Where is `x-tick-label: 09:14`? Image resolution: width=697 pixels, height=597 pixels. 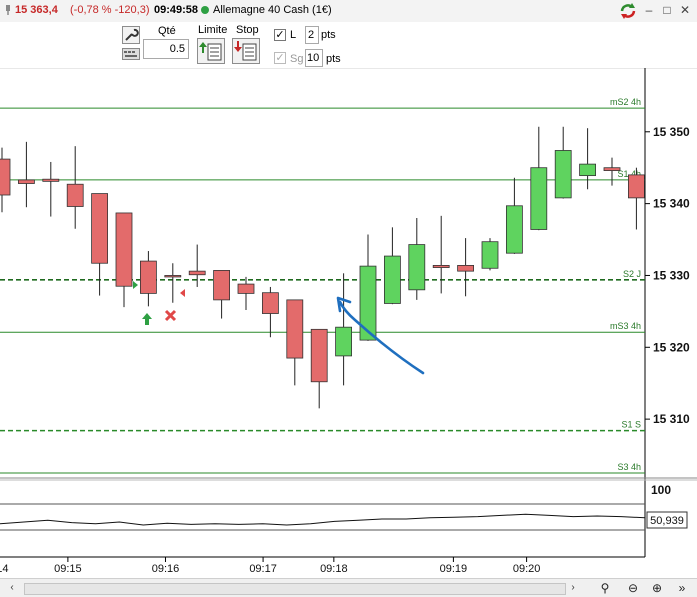 x-tick-label: 09:14 is located at coordinates (4, 569).